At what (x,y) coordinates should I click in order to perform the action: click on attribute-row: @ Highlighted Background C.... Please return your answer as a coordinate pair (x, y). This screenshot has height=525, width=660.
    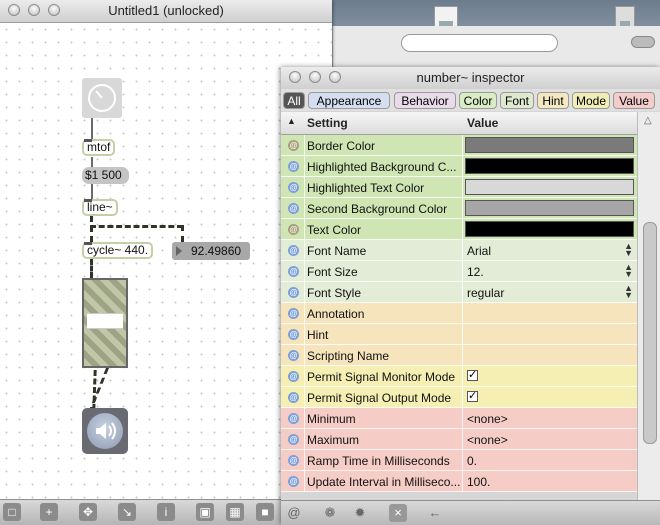
    Looking at the image, I should click on (459, 166).